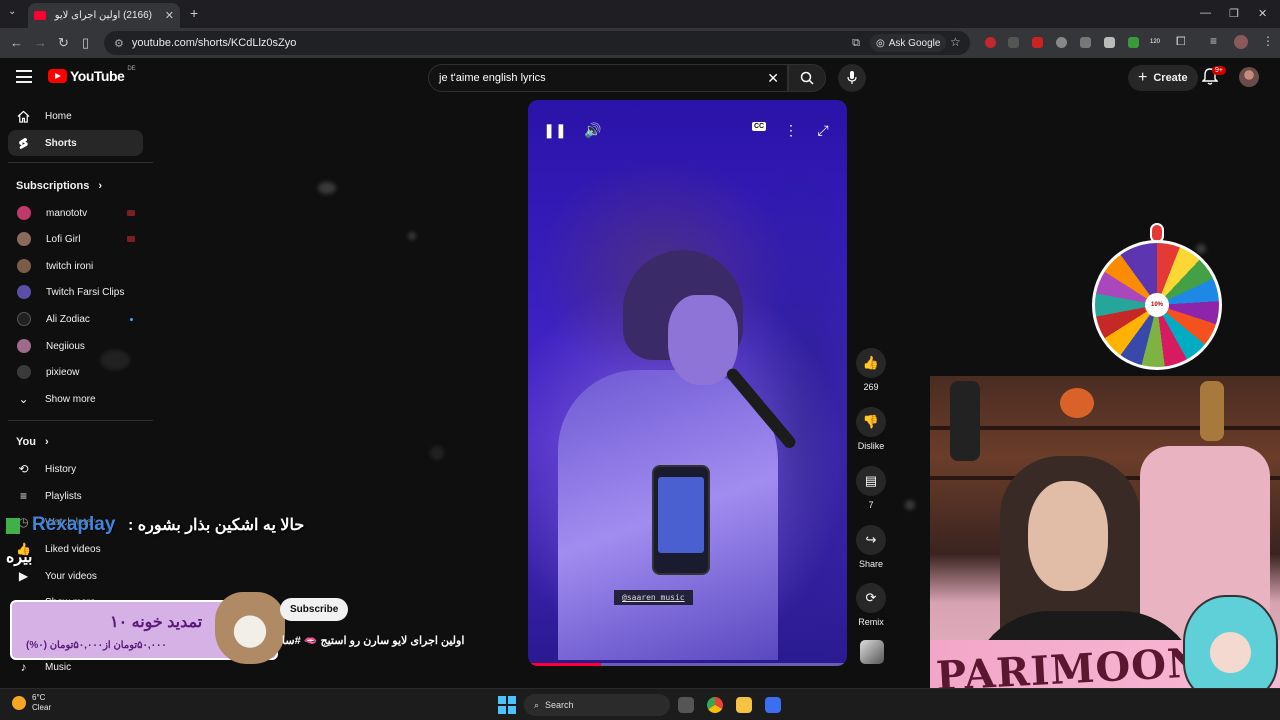  What do you see at coordinates (807, 78) in the screenshot?
I see `search-button` at bounding box center [807, 78].